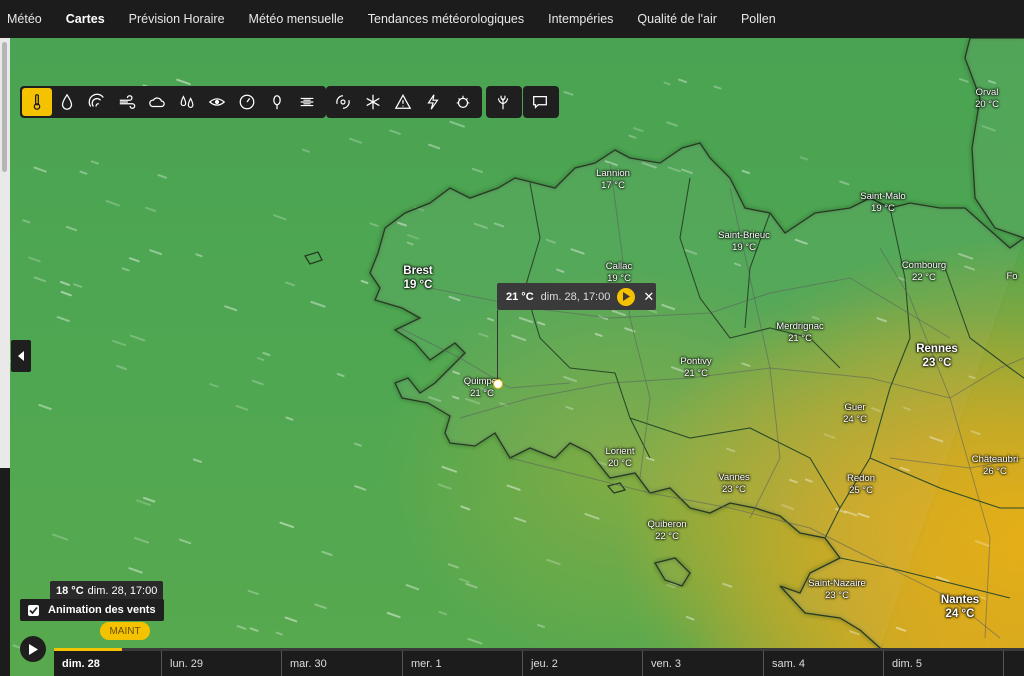 Image resolution: width=1024 pixels, height=676 pixels. I want to click on rain-drops-icon, so click(187, 102).